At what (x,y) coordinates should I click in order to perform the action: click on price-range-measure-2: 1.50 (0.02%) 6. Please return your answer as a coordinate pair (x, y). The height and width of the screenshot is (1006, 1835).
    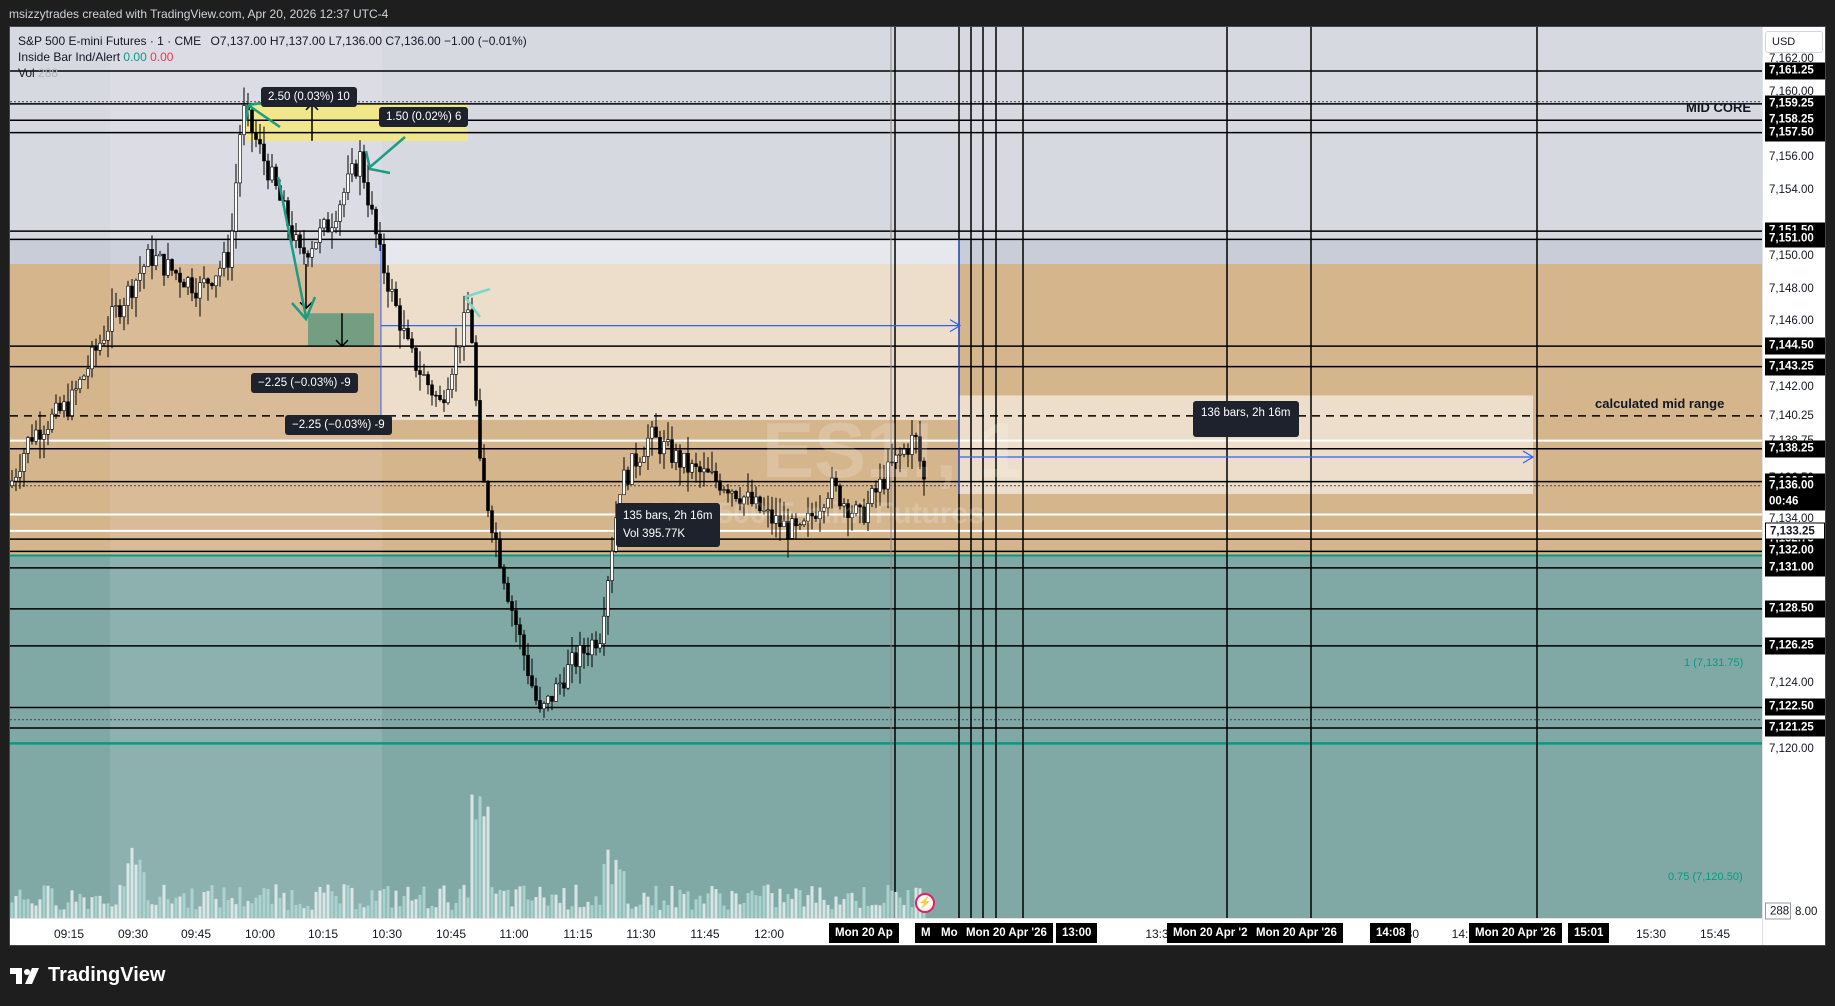
    Looking at the image, I should click on (424, 117).